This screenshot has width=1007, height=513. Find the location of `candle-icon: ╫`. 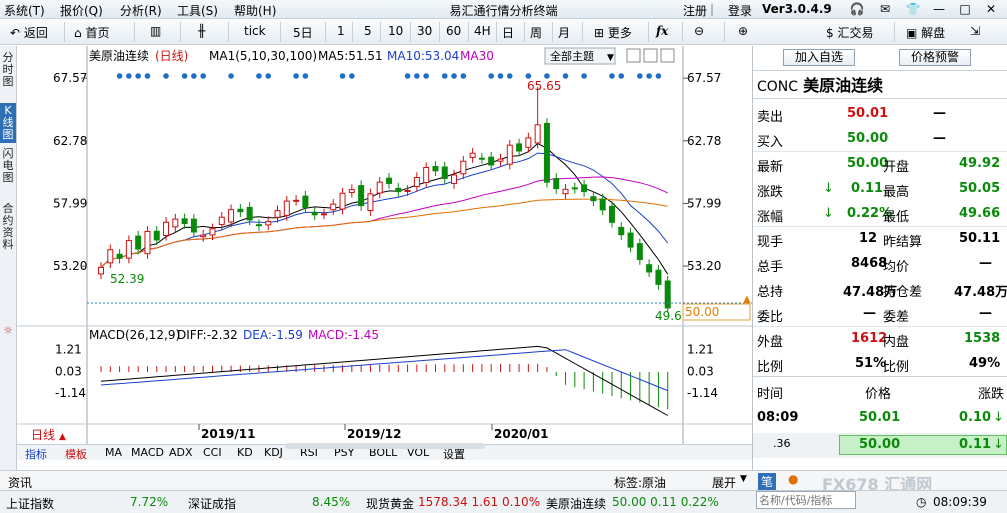

candle-icon: ╫ is located at coordinates (201, 31).